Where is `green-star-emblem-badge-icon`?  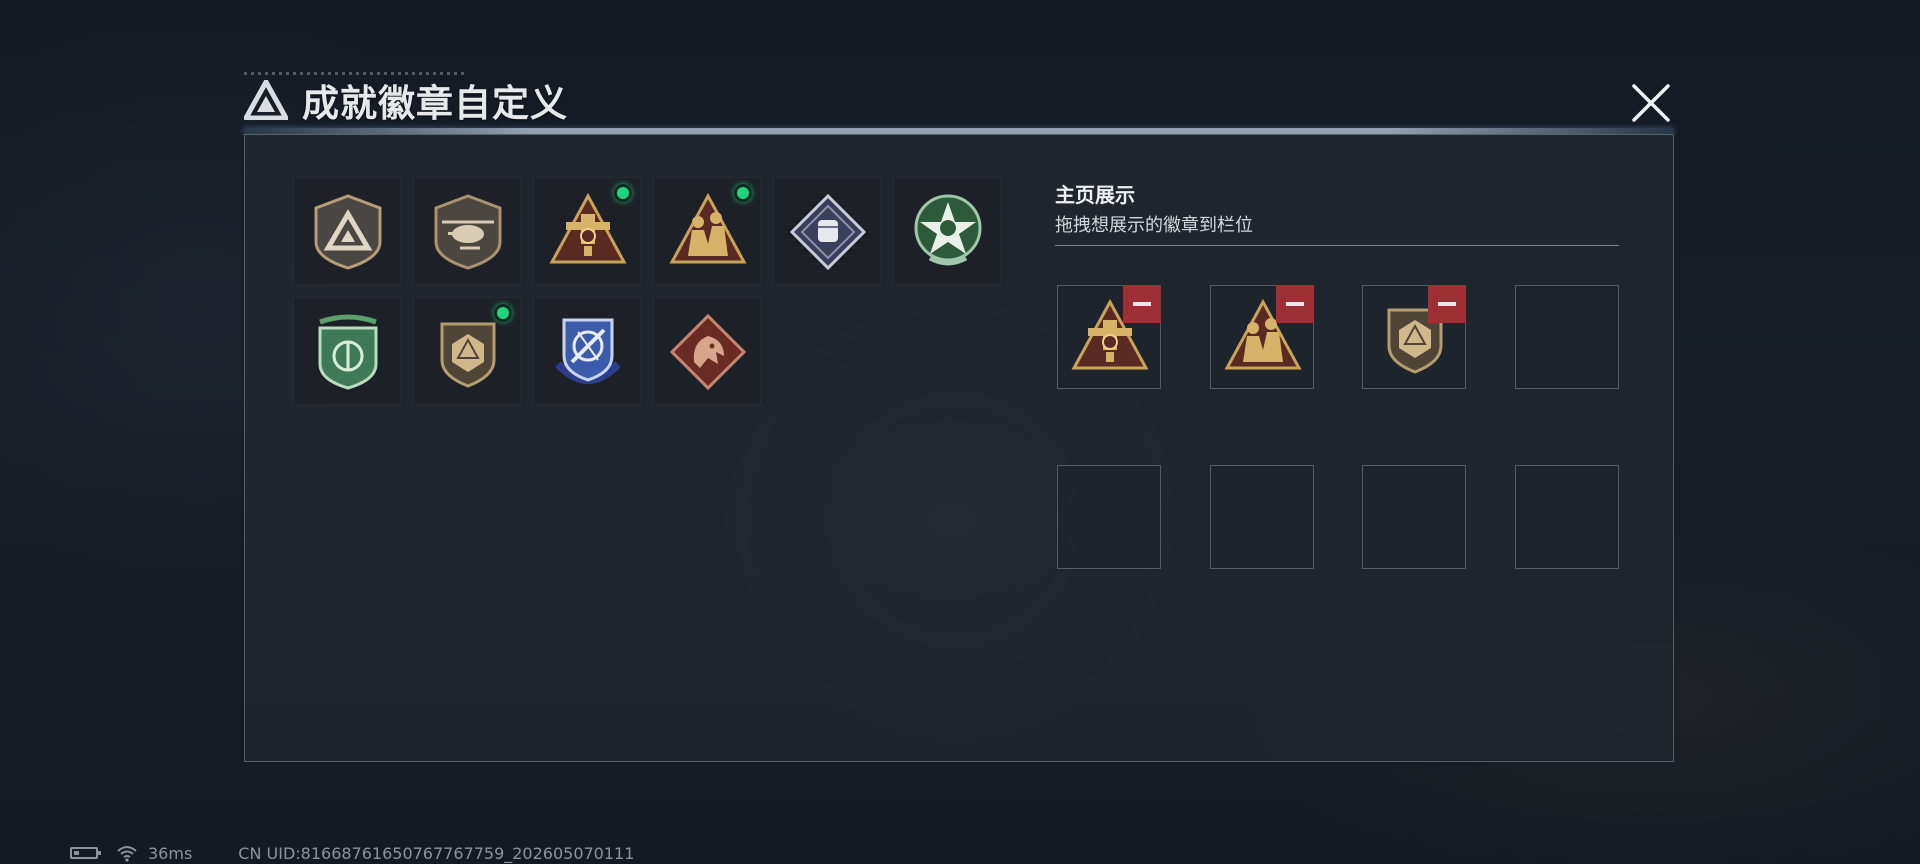 green-star-emblem-badge-icon is located at coordinates (948, 230).